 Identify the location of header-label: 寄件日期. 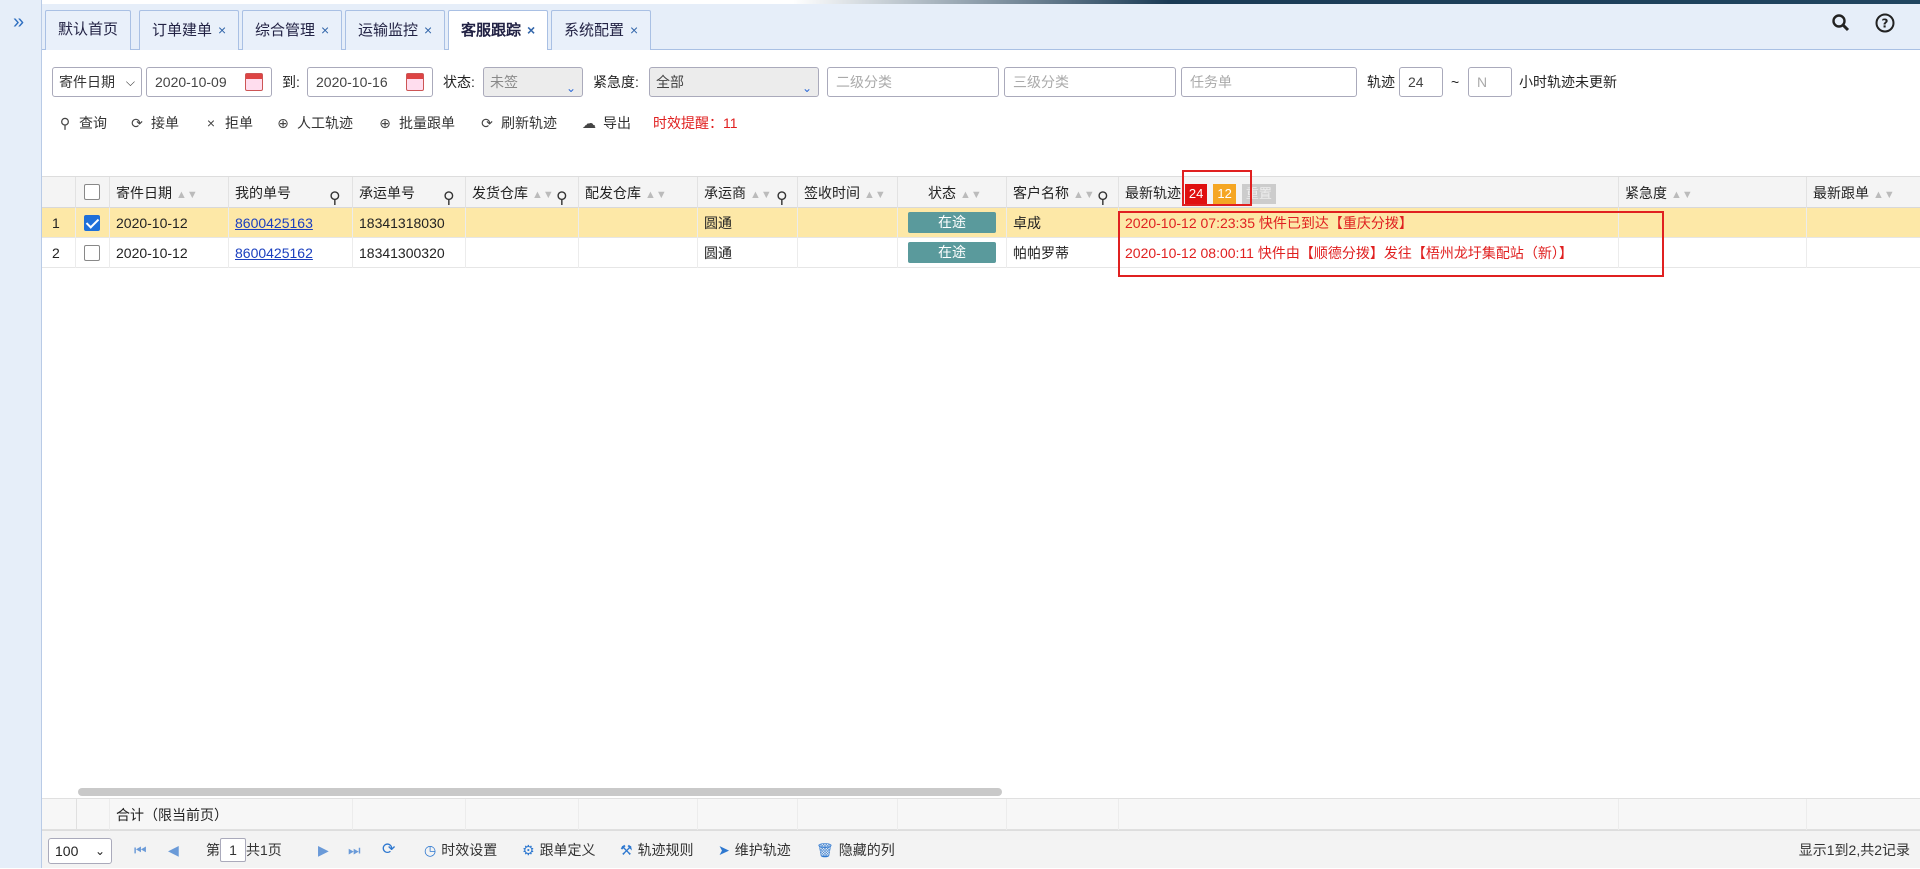
(144, 193).